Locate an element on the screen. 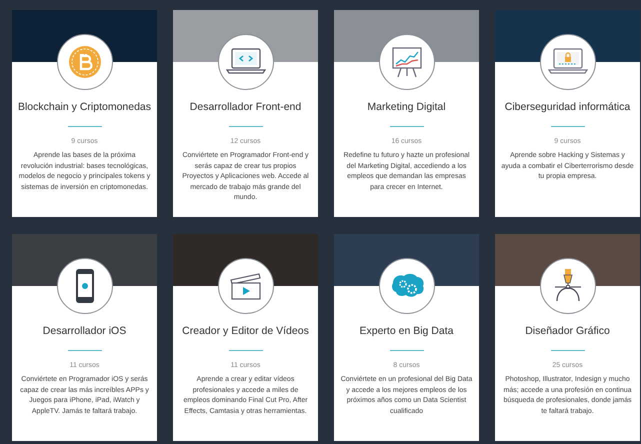 Image resolution: width=641 pixels, height=444 pixels. course-title: Experto en Big Data is located at coordinates (407, 331).